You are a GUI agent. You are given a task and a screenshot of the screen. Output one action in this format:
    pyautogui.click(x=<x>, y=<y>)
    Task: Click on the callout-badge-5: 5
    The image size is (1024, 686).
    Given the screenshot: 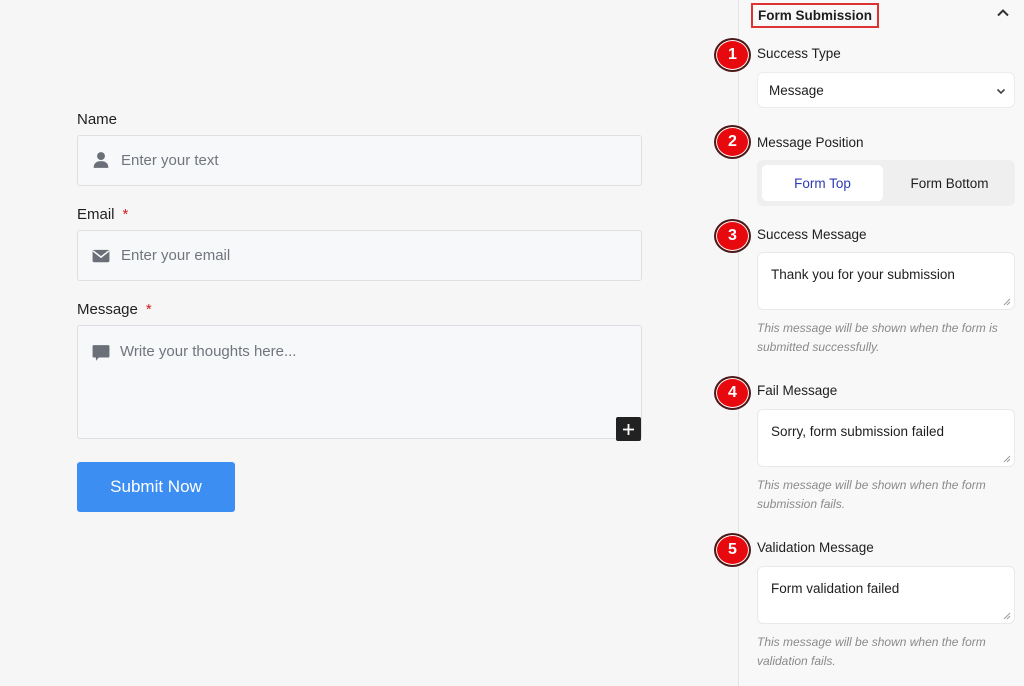 What is the action you would take?
    pyautogui.click(x=732, y=550)
    